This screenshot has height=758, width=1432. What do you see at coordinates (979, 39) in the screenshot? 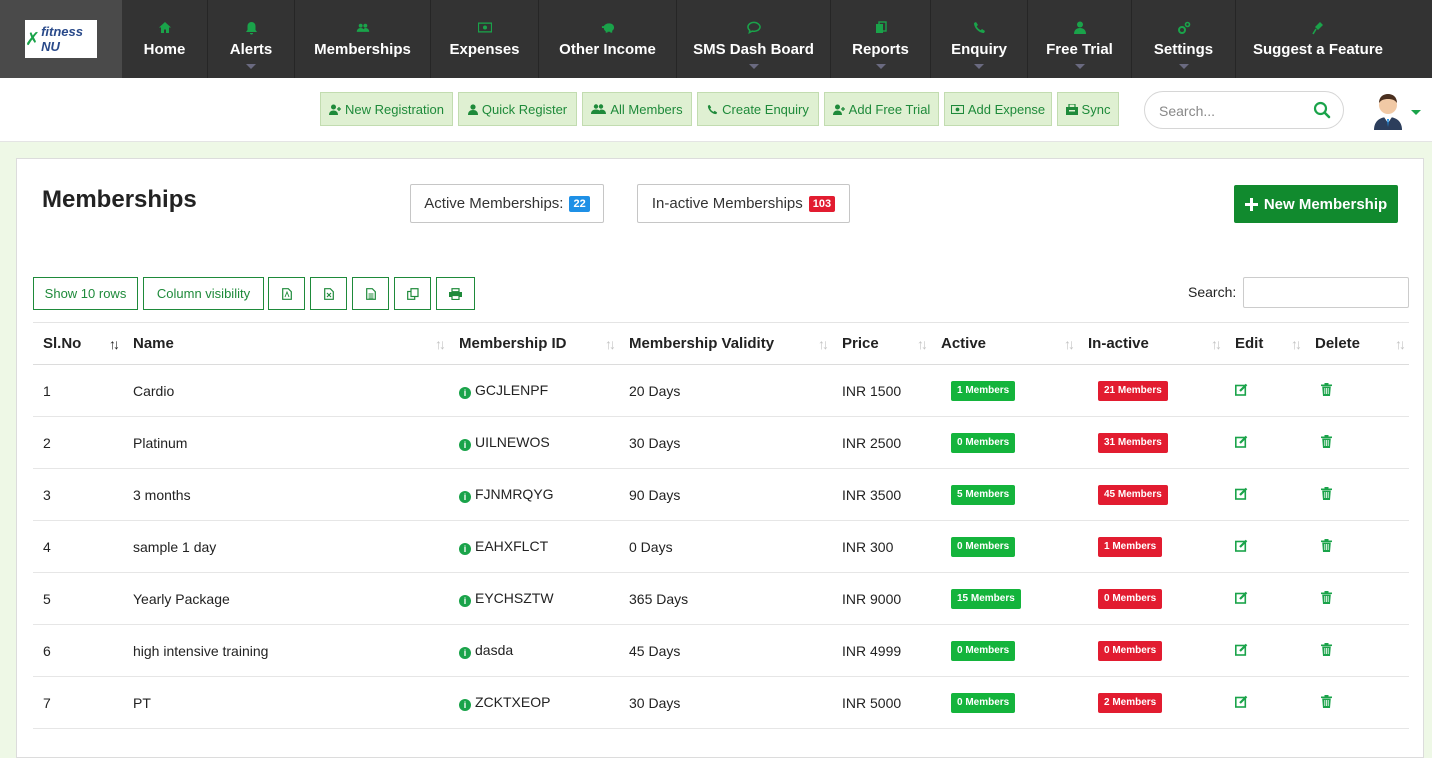
I see `nav-enquiry: Enquiry` at bounding box center [979, 39].